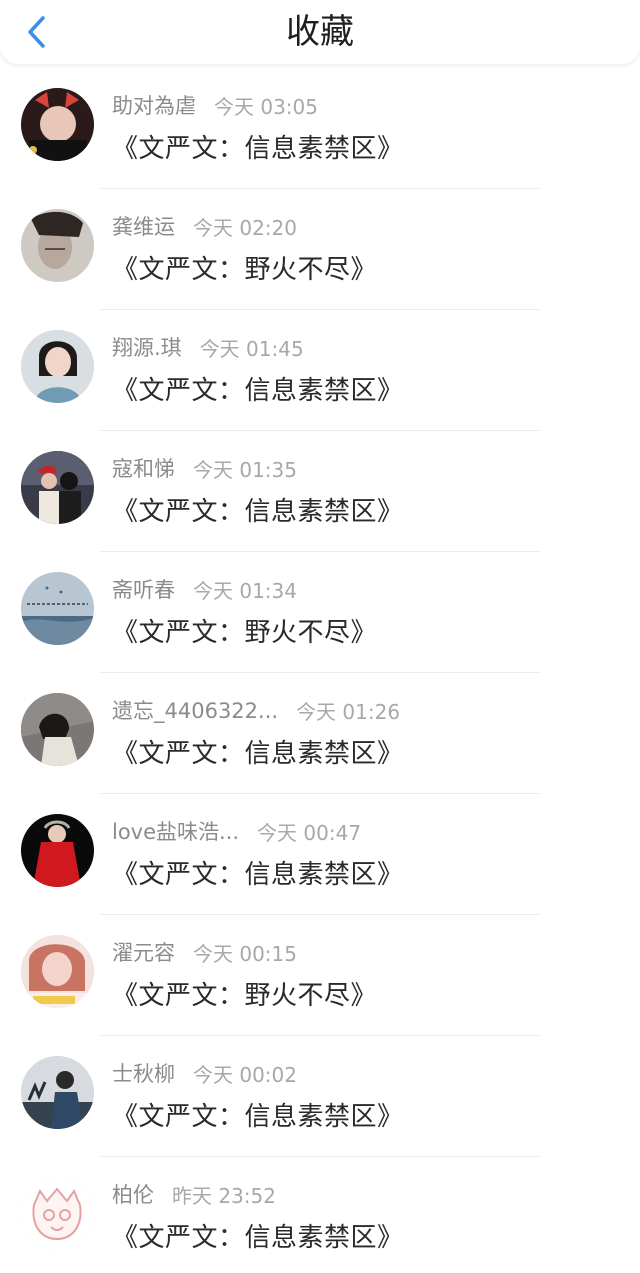  I want to click on list-item: 翔源.琪 今天 01:45 《文严文：信息素禁区》, so click(320, 370).